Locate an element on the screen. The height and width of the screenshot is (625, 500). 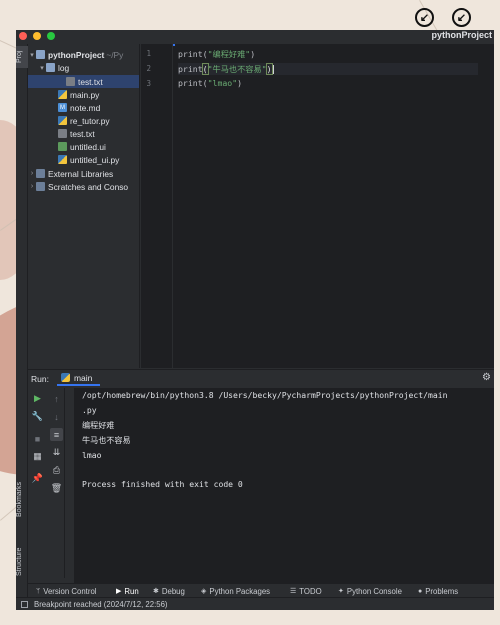
tab-label: TODO is located at coordinates (310, 591).